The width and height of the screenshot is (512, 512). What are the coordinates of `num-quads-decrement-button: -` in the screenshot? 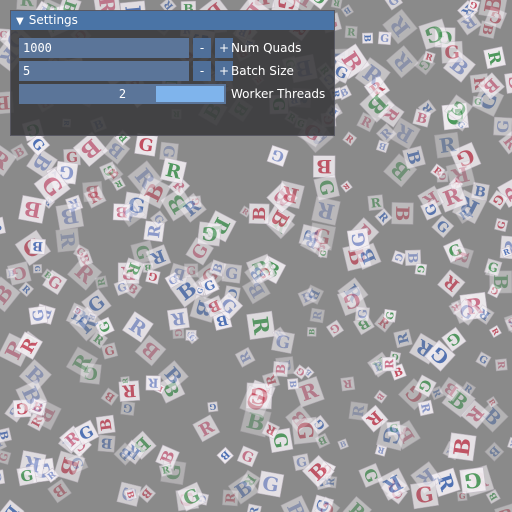 It's located at (202, 48).